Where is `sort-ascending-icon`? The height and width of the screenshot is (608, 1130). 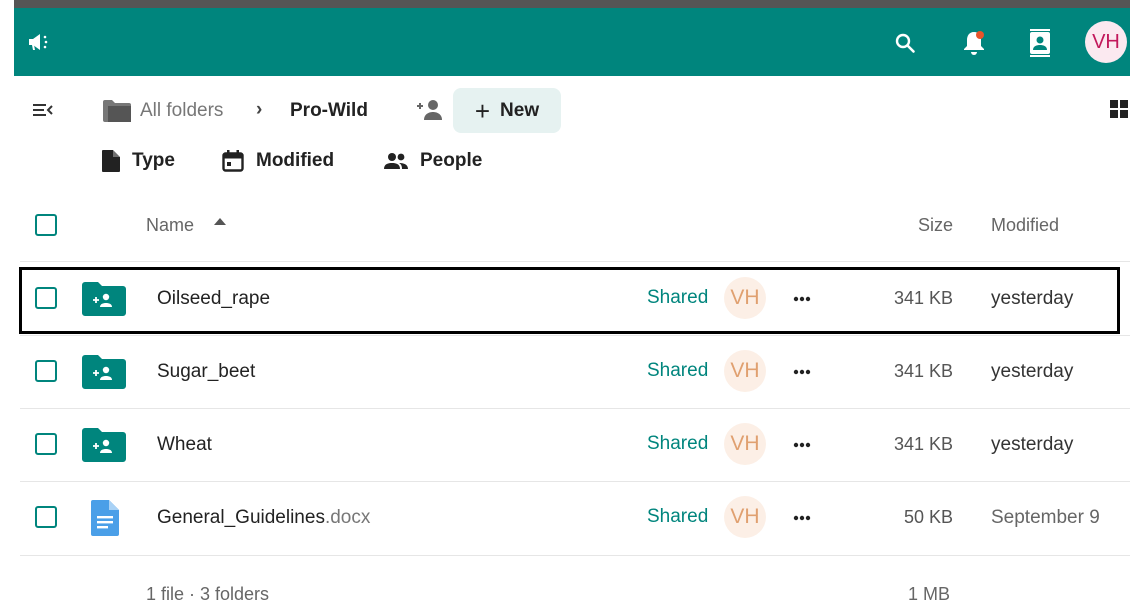 sort-ascending-icon is located at coordinates (220, 221).